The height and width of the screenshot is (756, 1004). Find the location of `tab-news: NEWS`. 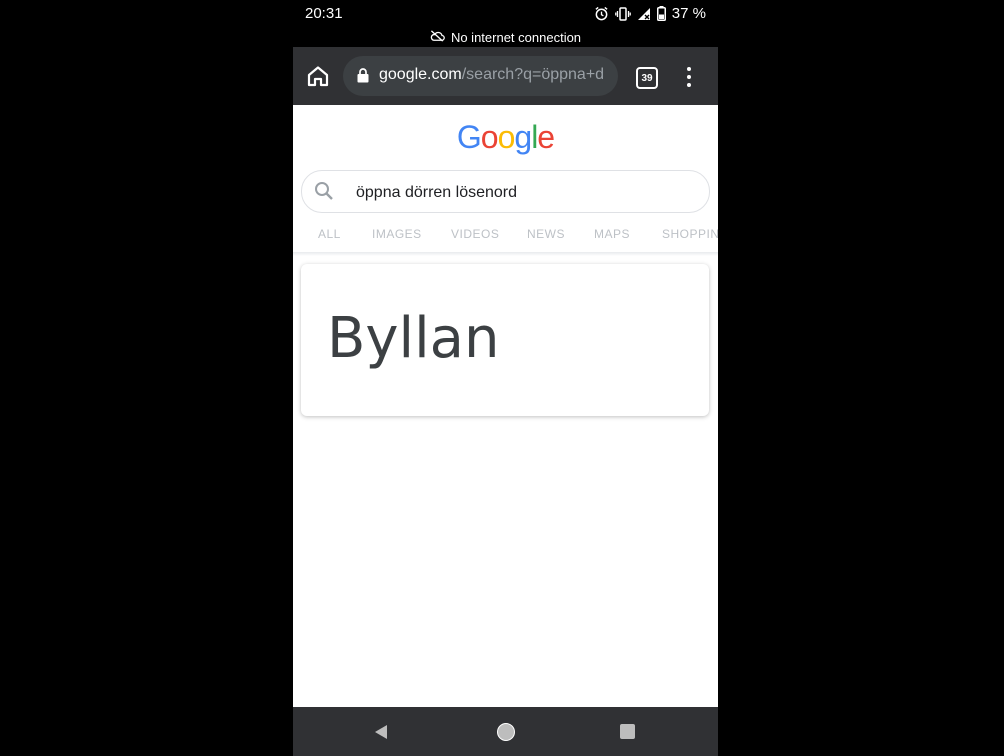

tab-news: NEWS is located at coordinates (546, 234).